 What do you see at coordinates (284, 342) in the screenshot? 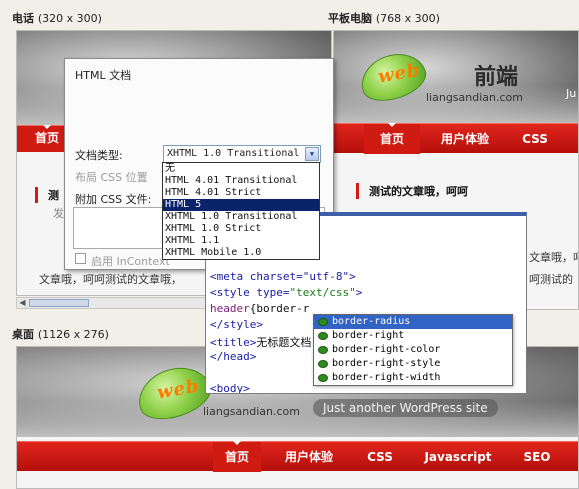
I see `code-token: 无标题文档` at bounding box center [284, 342].